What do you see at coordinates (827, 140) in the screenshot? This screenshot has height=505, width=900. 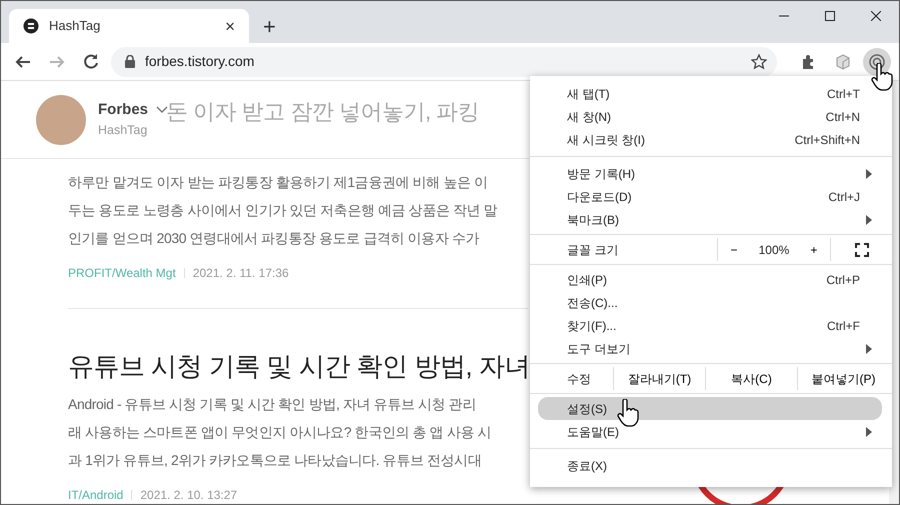 I see `shortcut-text: Ctrl+Shift+N` at bounding box center [827, 140].